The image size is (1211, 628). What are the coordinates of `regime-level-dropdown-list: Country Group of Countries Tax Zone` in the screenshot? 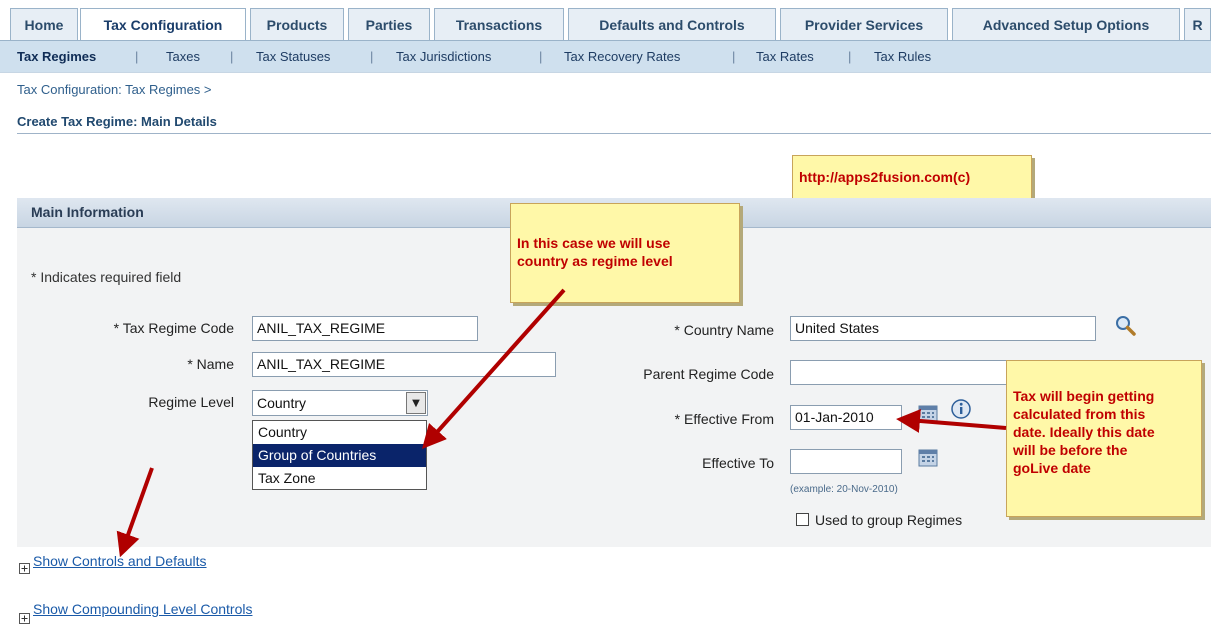 It's located at (339, 455).